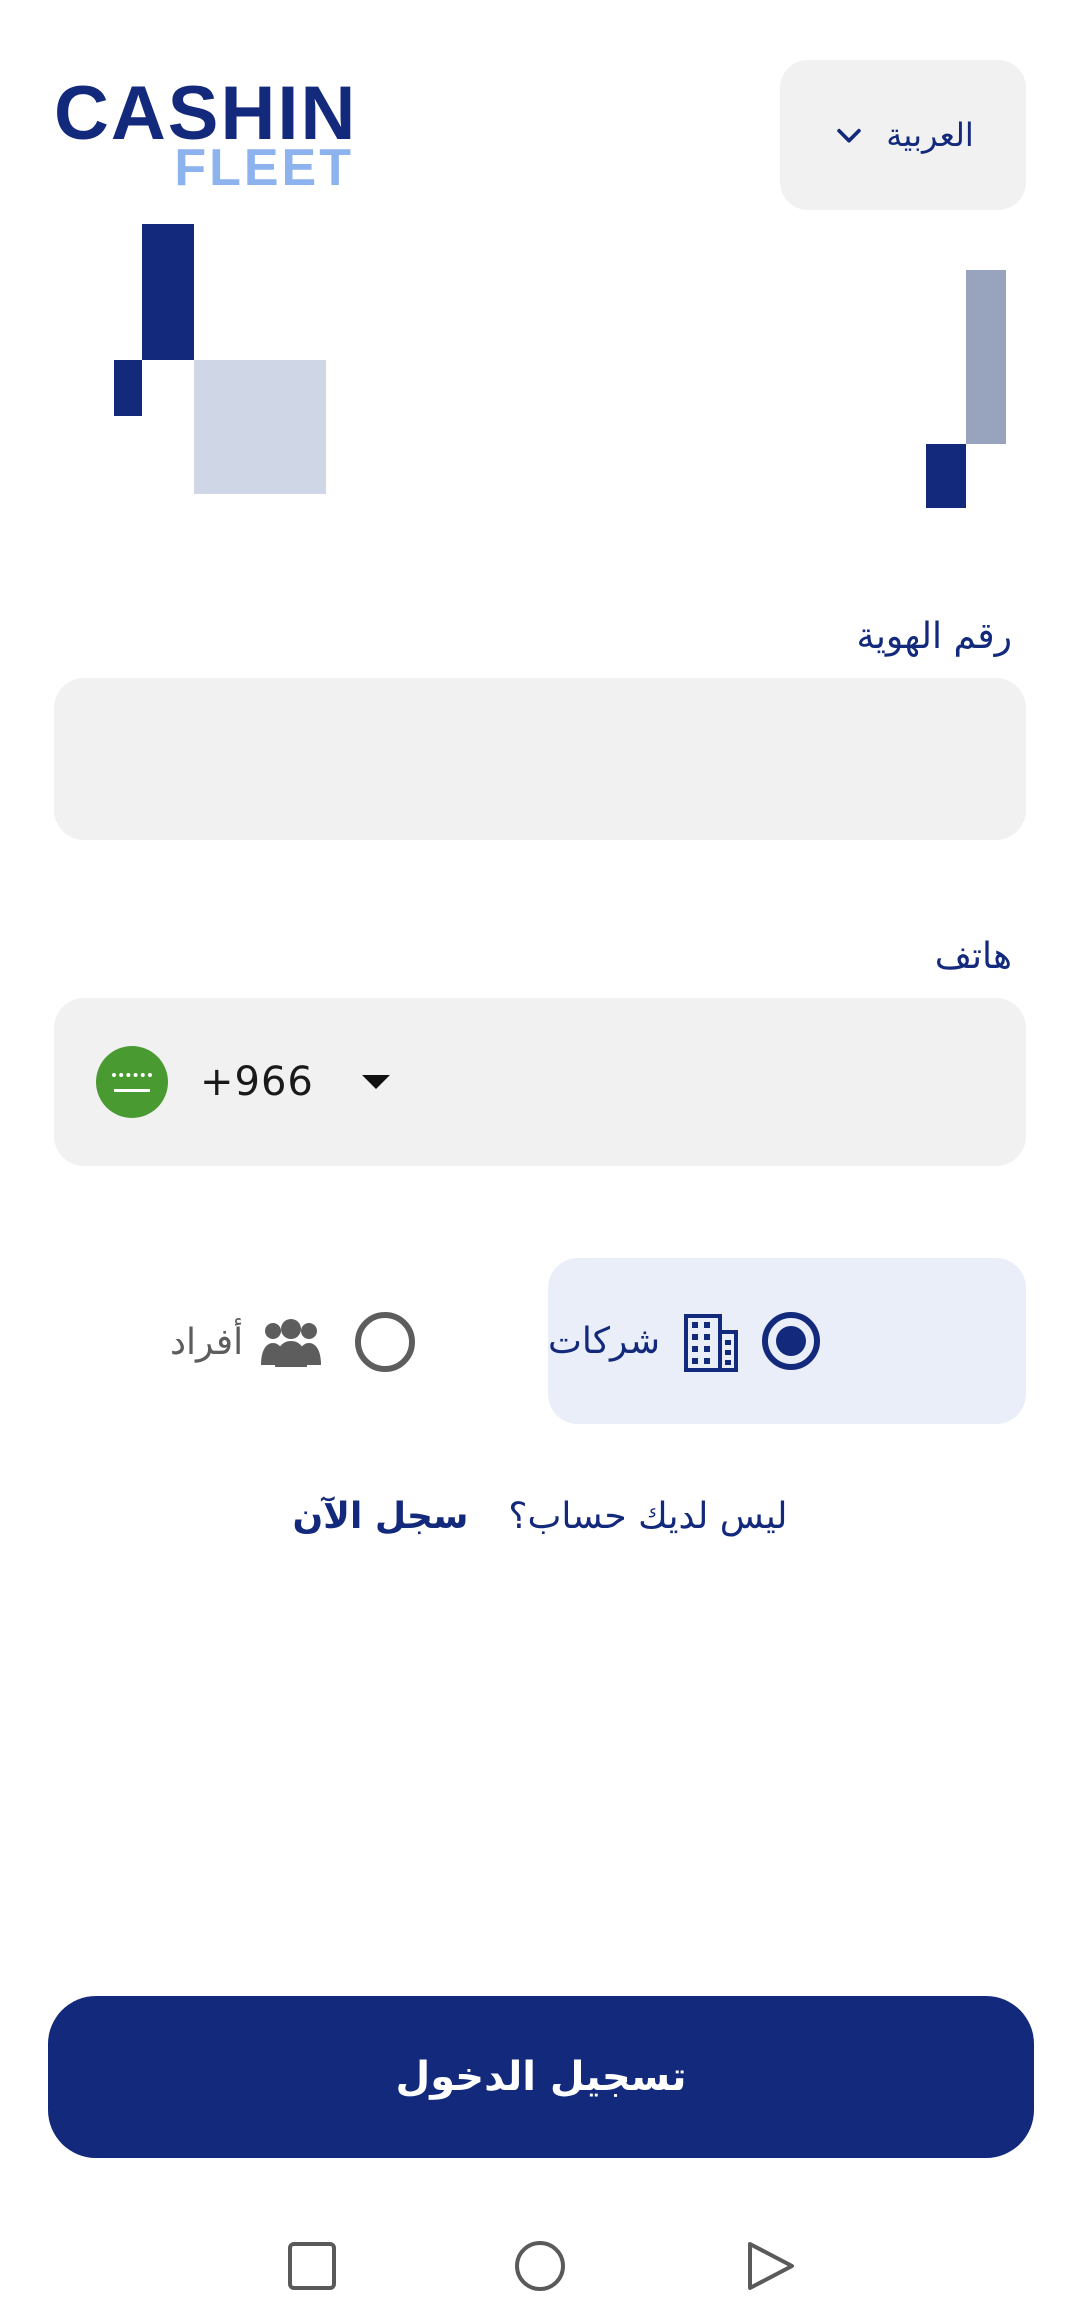 This screenshot has width=1080, height=2316. I want to click on register-prompt: سجل الآن ليس لديك حساب؟, so click(540, 1516).